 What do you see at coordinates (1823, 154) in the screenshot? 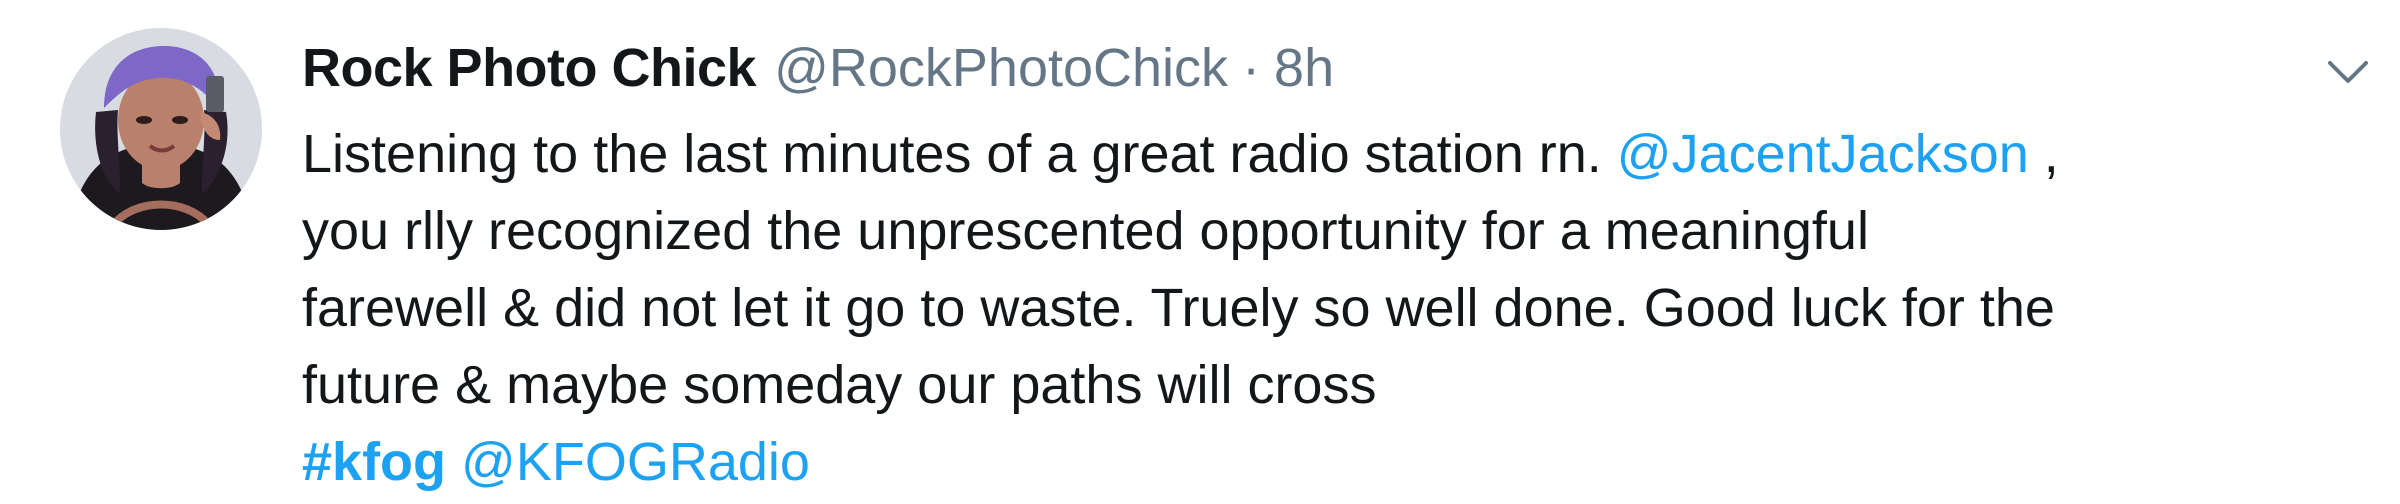
I see `mention-link: @JacentJackson` at bounding box center [1823, 154].